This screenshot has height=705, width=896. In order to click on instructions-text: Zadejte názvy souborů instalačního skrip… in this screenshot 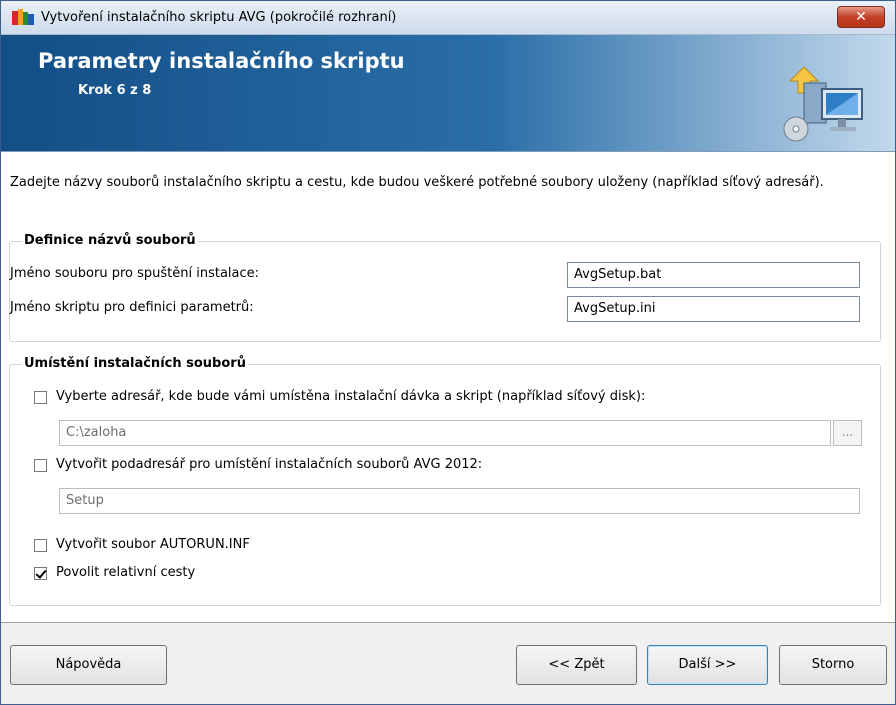, I will do `click(417, 182)`.